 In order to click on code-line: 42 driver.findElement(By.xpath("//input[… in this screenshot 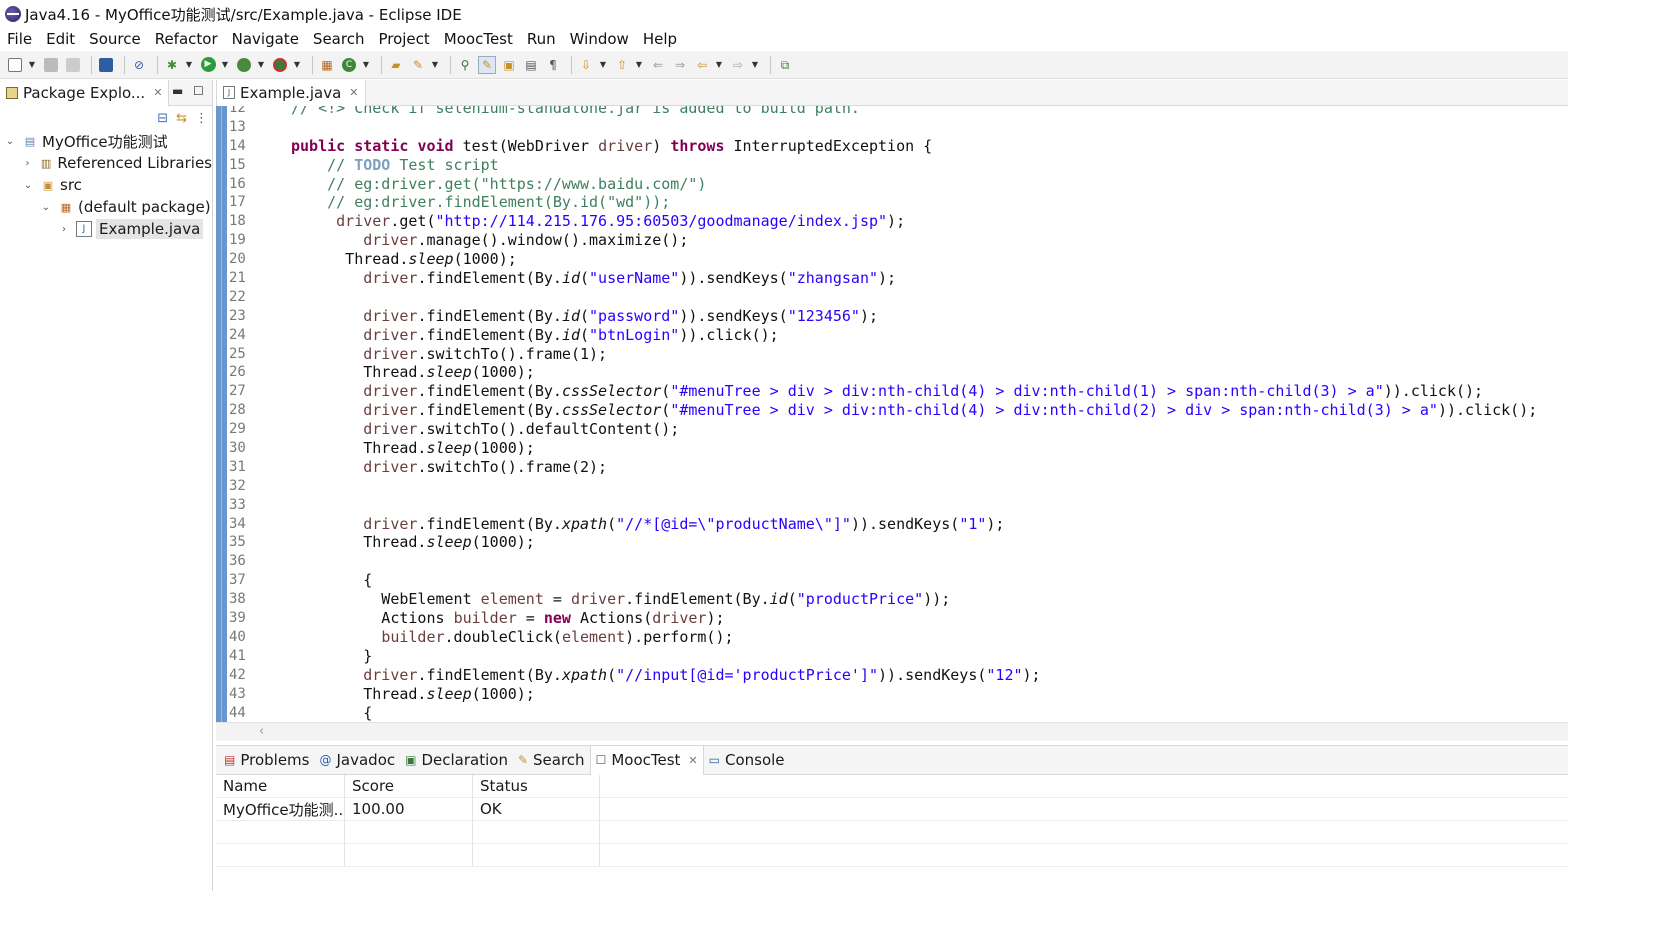, I will do `click(898, 675)`.